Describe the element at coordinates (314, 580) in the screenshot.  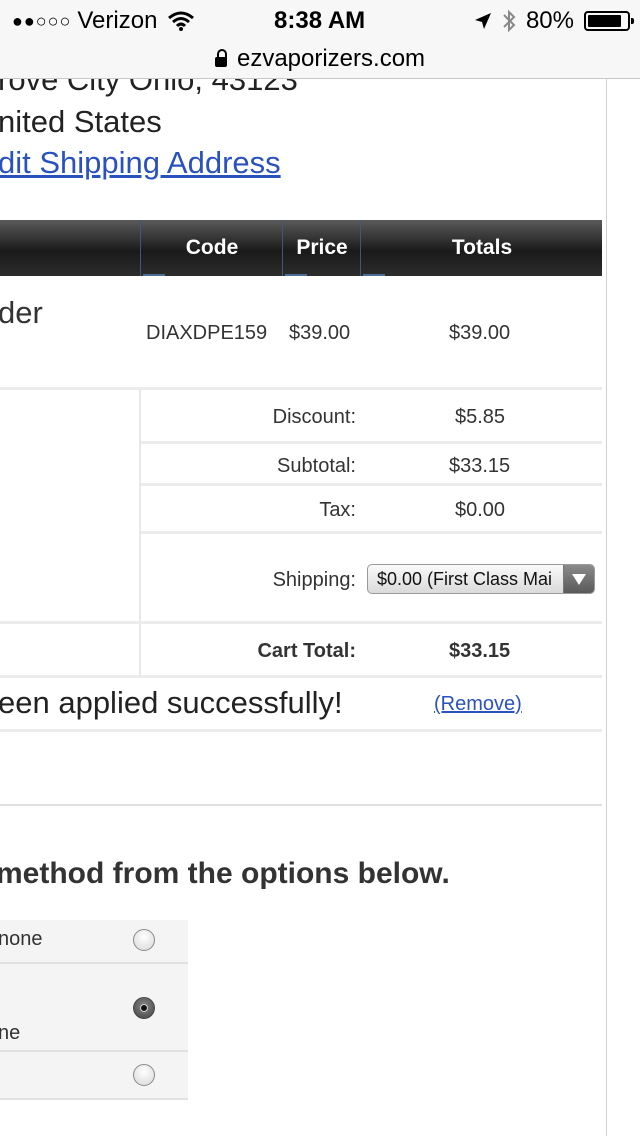
I see `shipping-label: Shipping:` at that location.